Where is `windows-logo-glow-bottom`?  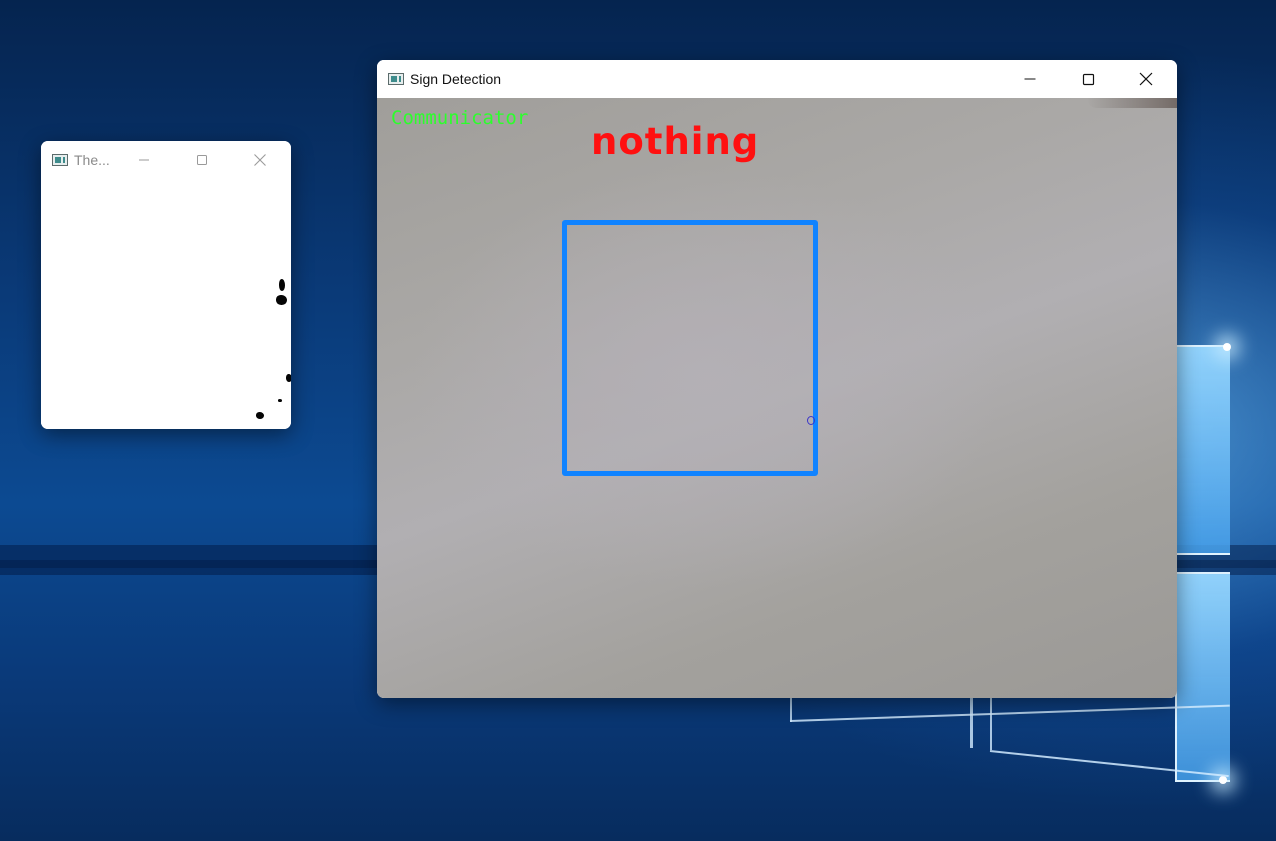
windows-logo-glow-bottom is located at coordinates (1223, 780).